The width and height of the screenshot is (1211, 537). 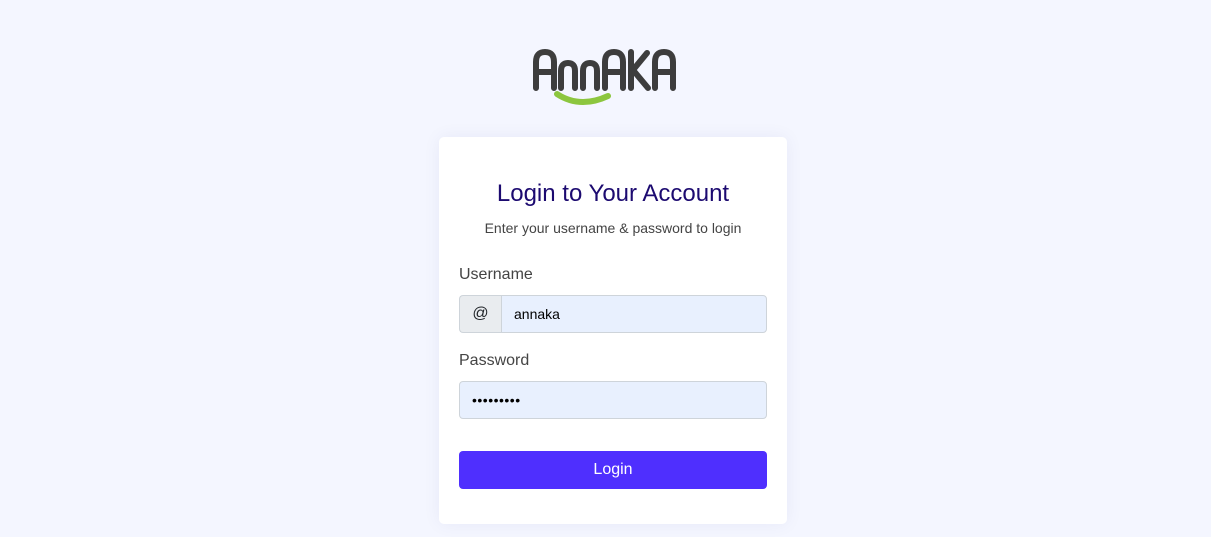 I want to click on password-input, so click(x=613, y=400).